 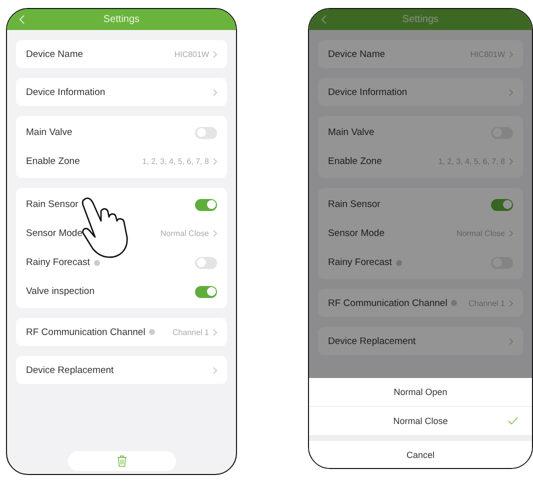 What do you see at coordinates (121, 161) in the screenshot?
I see `settings-row: Enable Zone 1, 2, 3, 4, 5, 6, 7, 8` at bounding box center [121, 161].